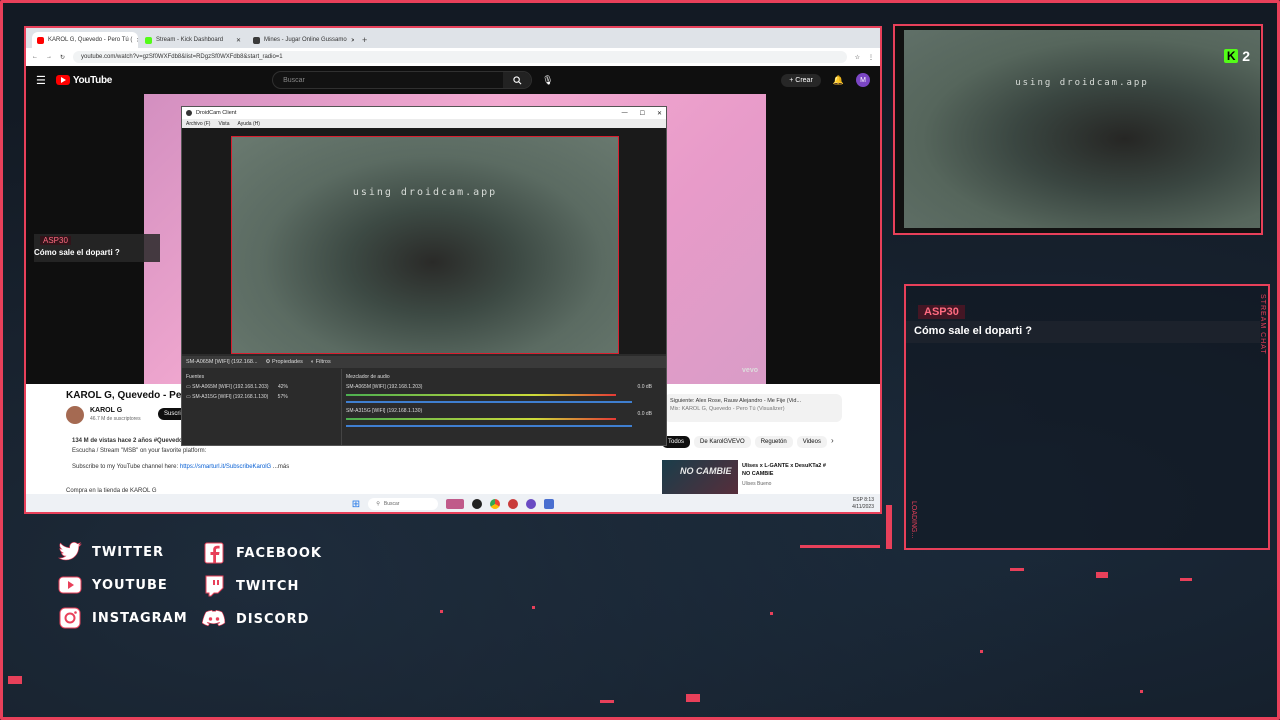 Image resolution: width=1280 pixels, height=720 pixels. Describe the element at coordinates (547, 80) in the screenshot. I see `microphone-icon: 🎙` at that location.